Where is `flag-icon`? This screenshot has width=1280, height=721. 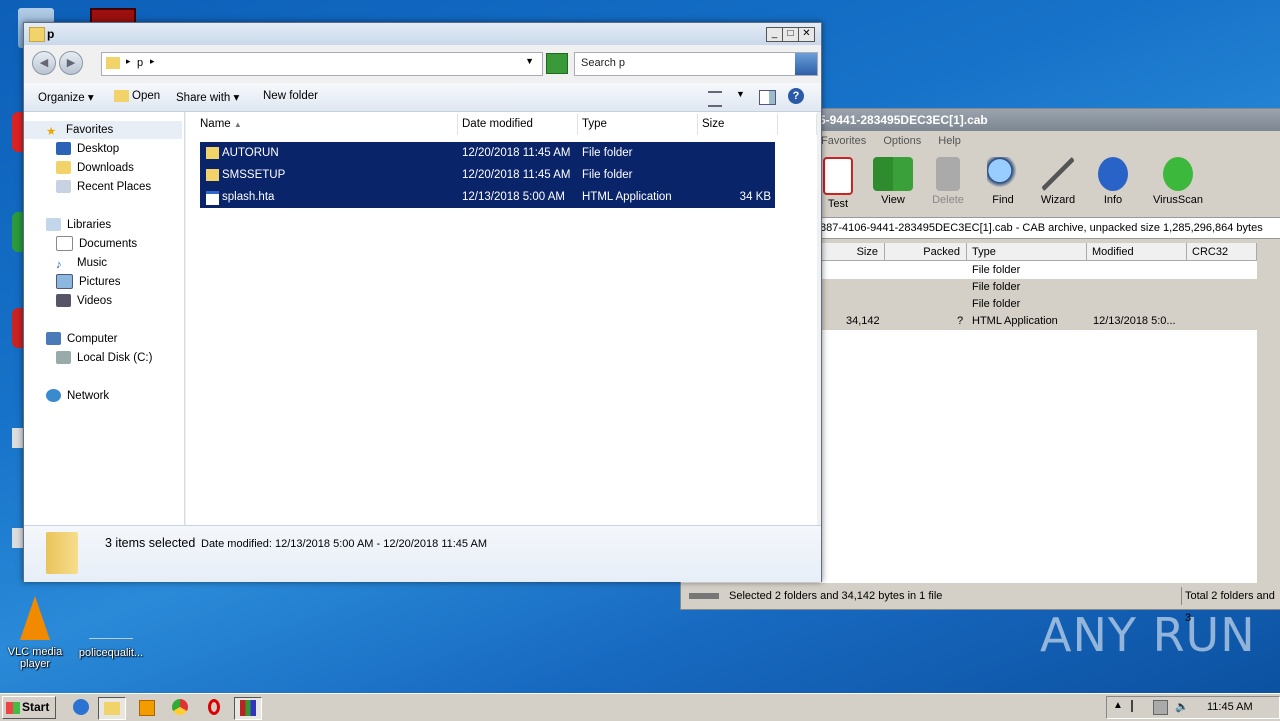
flag-icon is located at coordinates (1138, 706).